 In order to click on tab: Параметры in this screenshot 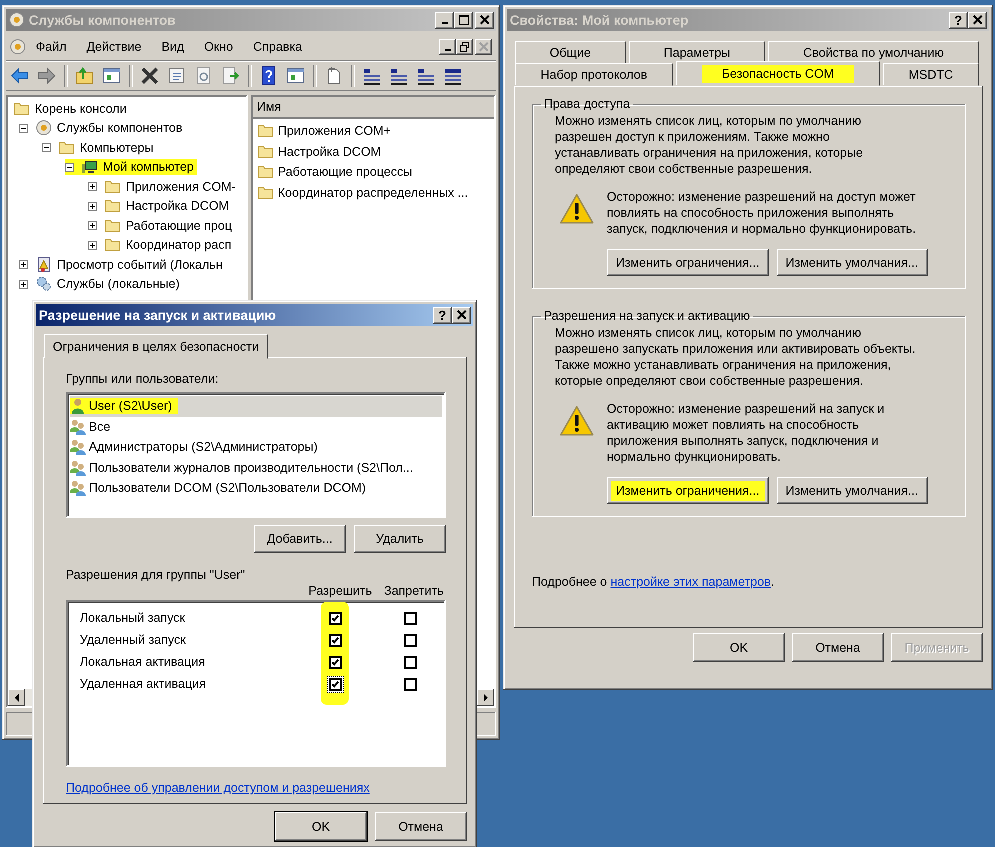, I will do `click(697, 52)`.